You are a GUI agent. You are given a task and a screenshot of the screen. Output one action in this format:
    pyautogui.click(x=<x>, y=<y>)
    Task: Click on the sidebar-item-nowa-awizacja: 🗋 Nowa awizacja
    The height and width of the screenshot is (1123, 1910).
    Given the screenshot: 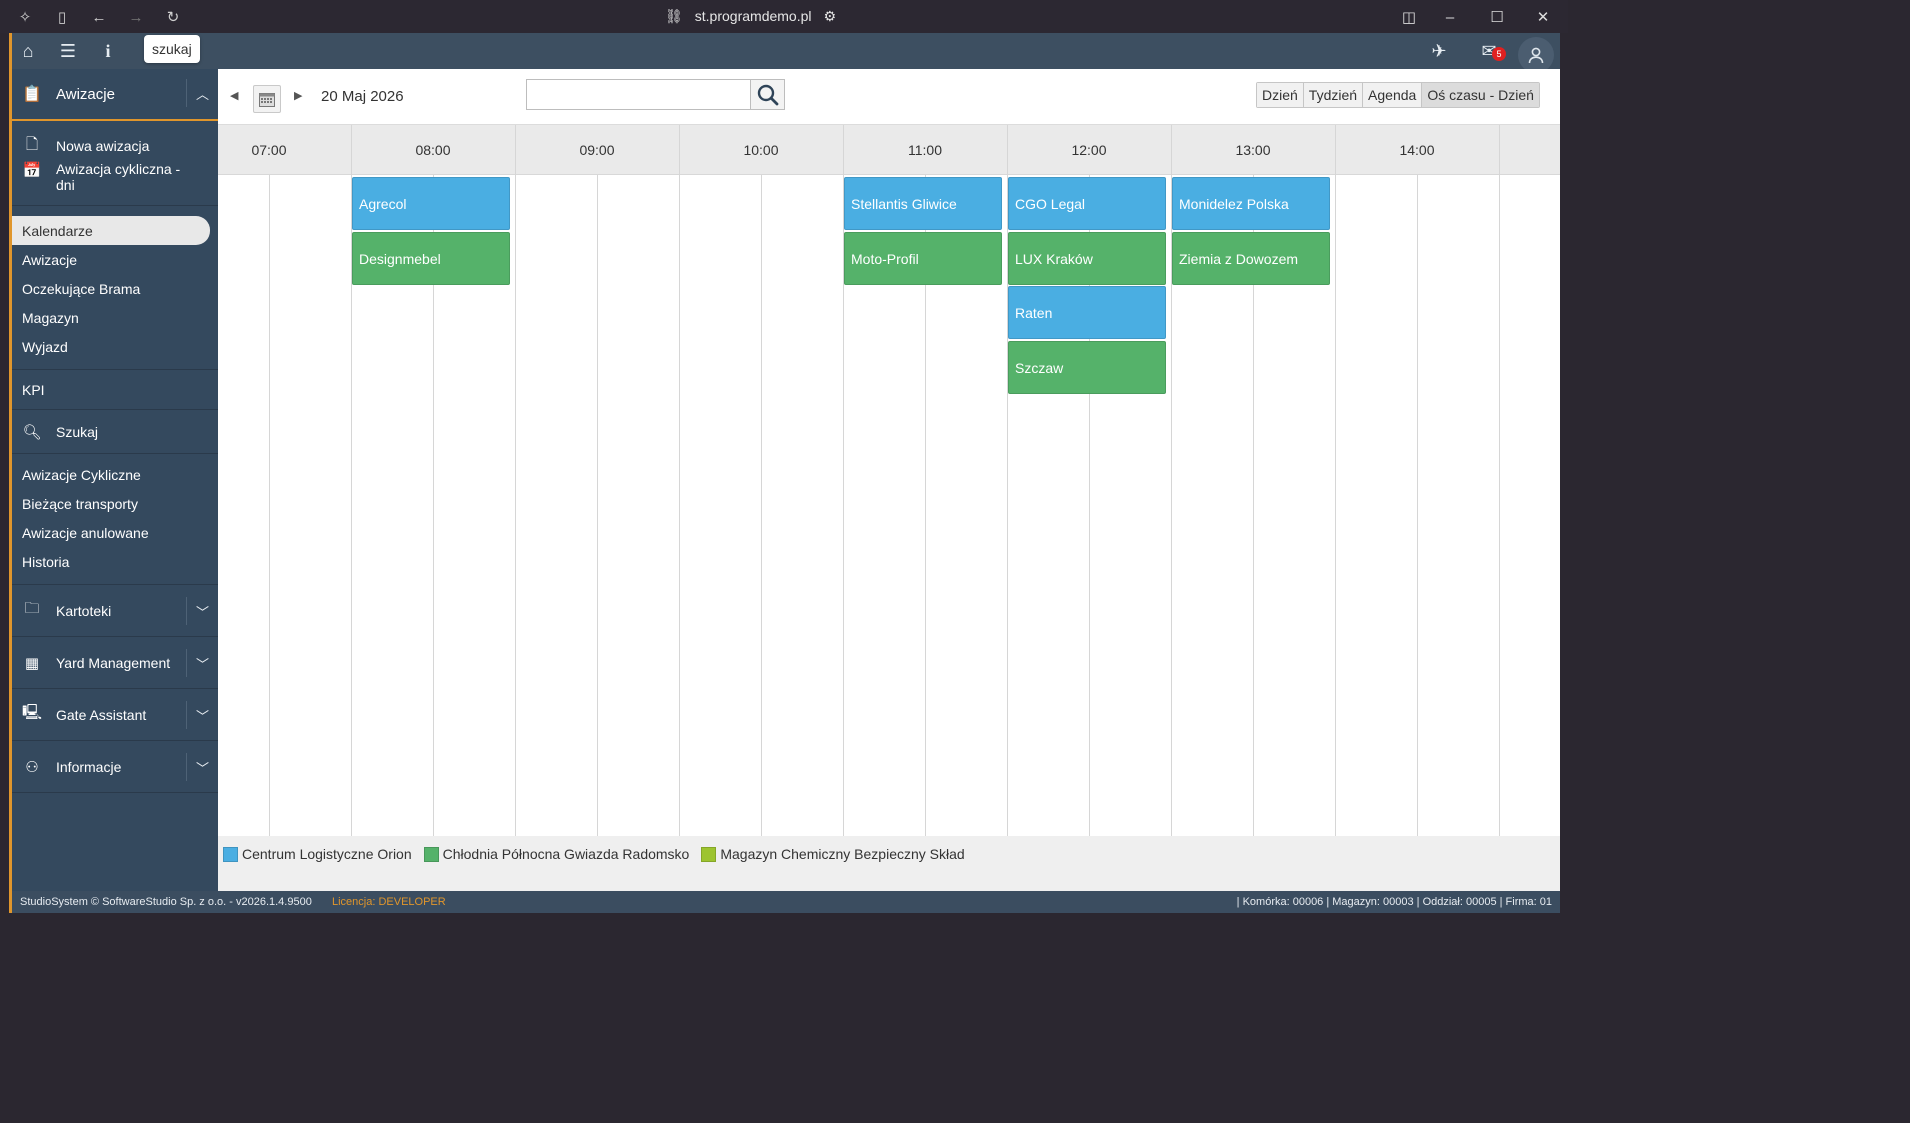 What is the action you would take?
    pyautogui.click(x=115, y=146)
    